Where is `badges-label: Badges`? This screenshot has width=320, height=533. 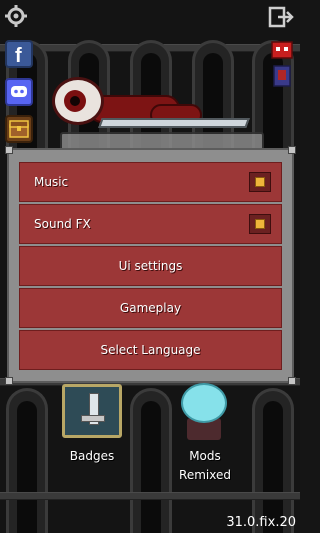 badges-label: Badges is located at coordinates (92, 456).